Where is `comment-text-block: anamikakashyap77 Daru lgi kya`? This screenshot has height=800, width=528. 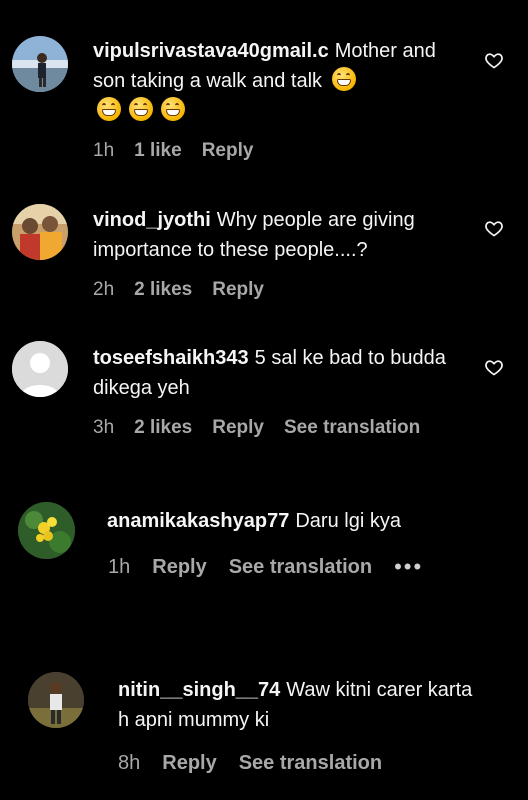
comment-text-block: anamikakashyap77 Daru lgi kya is located at coordinates (307, 521).